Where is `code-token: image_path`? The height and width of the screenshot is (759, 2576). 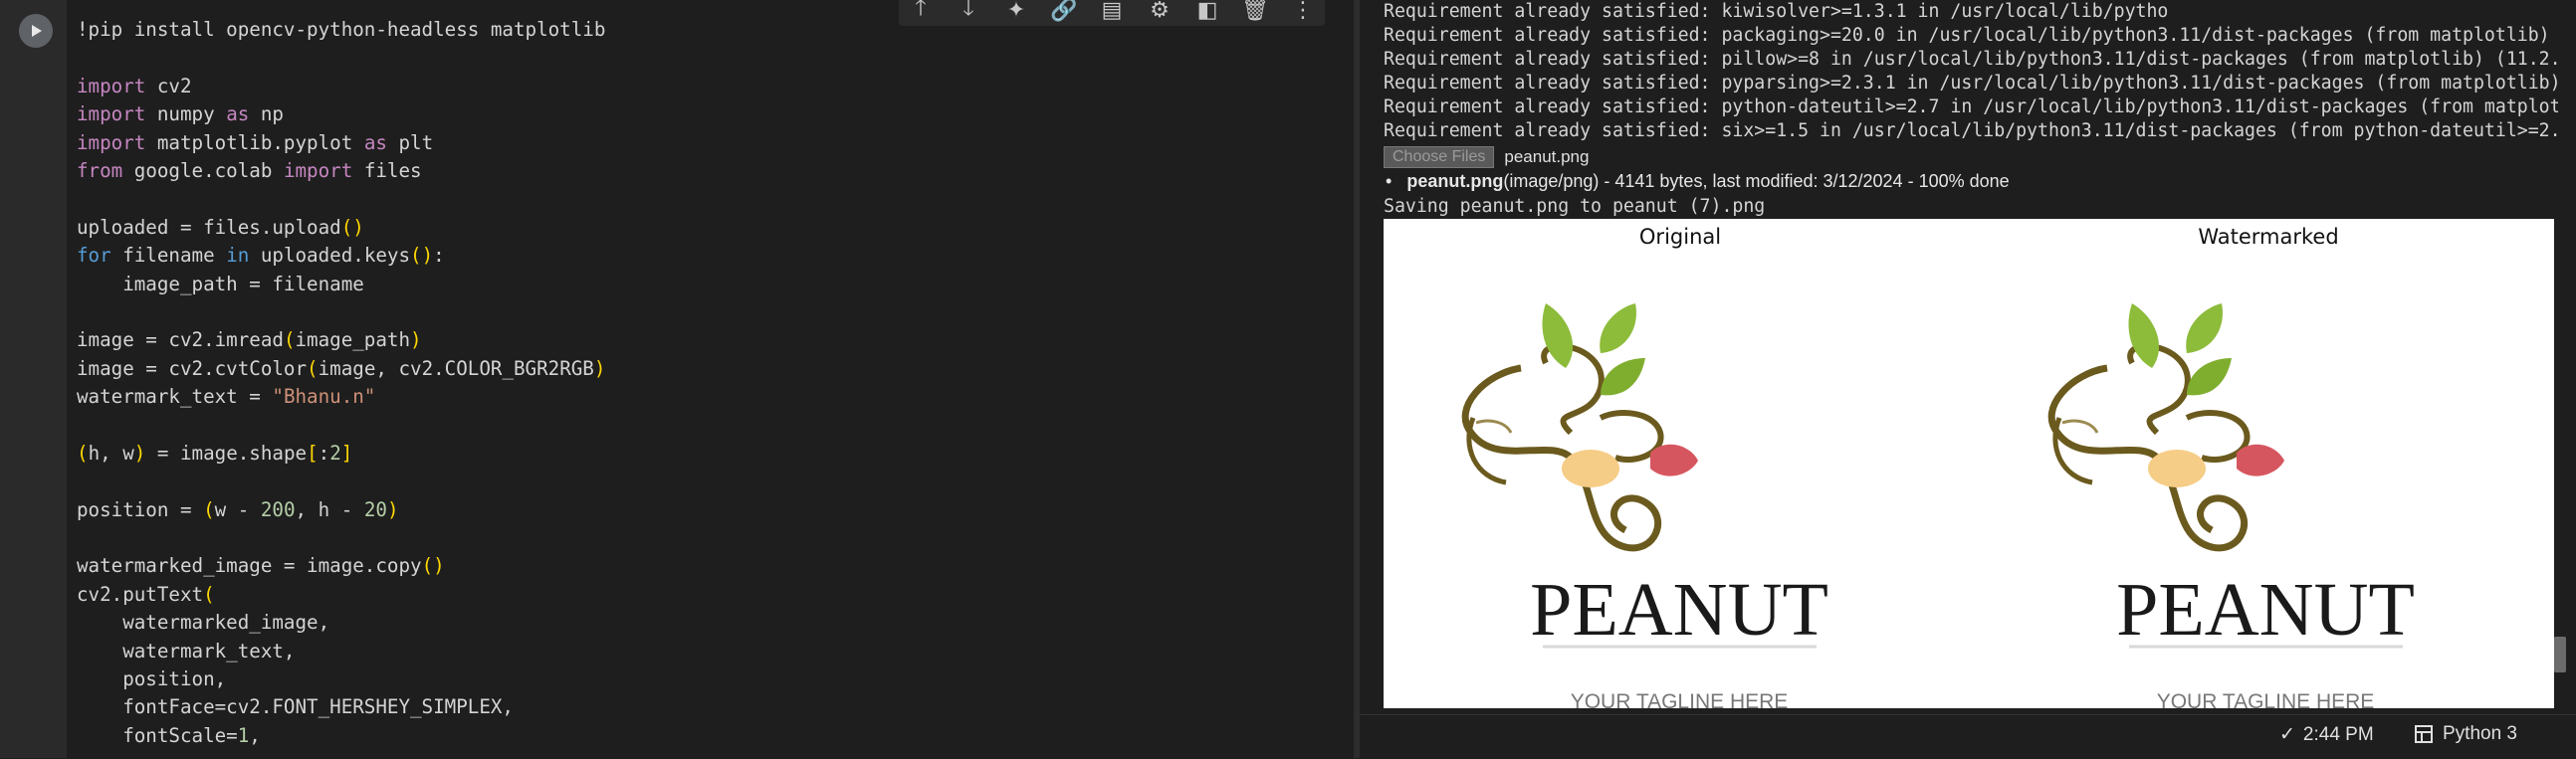
code-token: image_path is located at coordinates (353, 340).